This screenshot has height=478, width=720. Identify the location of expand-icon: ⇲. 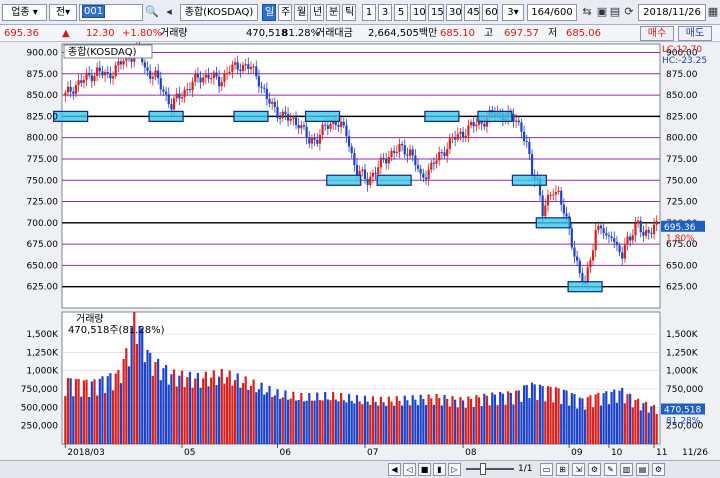
(578, 469).